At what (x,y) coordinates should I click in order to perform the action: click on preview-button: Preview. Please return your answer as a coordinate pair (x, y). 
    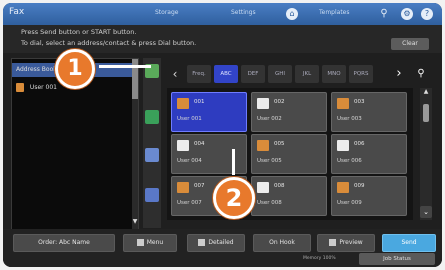
    Looking at the image, I should click on (346, 243).